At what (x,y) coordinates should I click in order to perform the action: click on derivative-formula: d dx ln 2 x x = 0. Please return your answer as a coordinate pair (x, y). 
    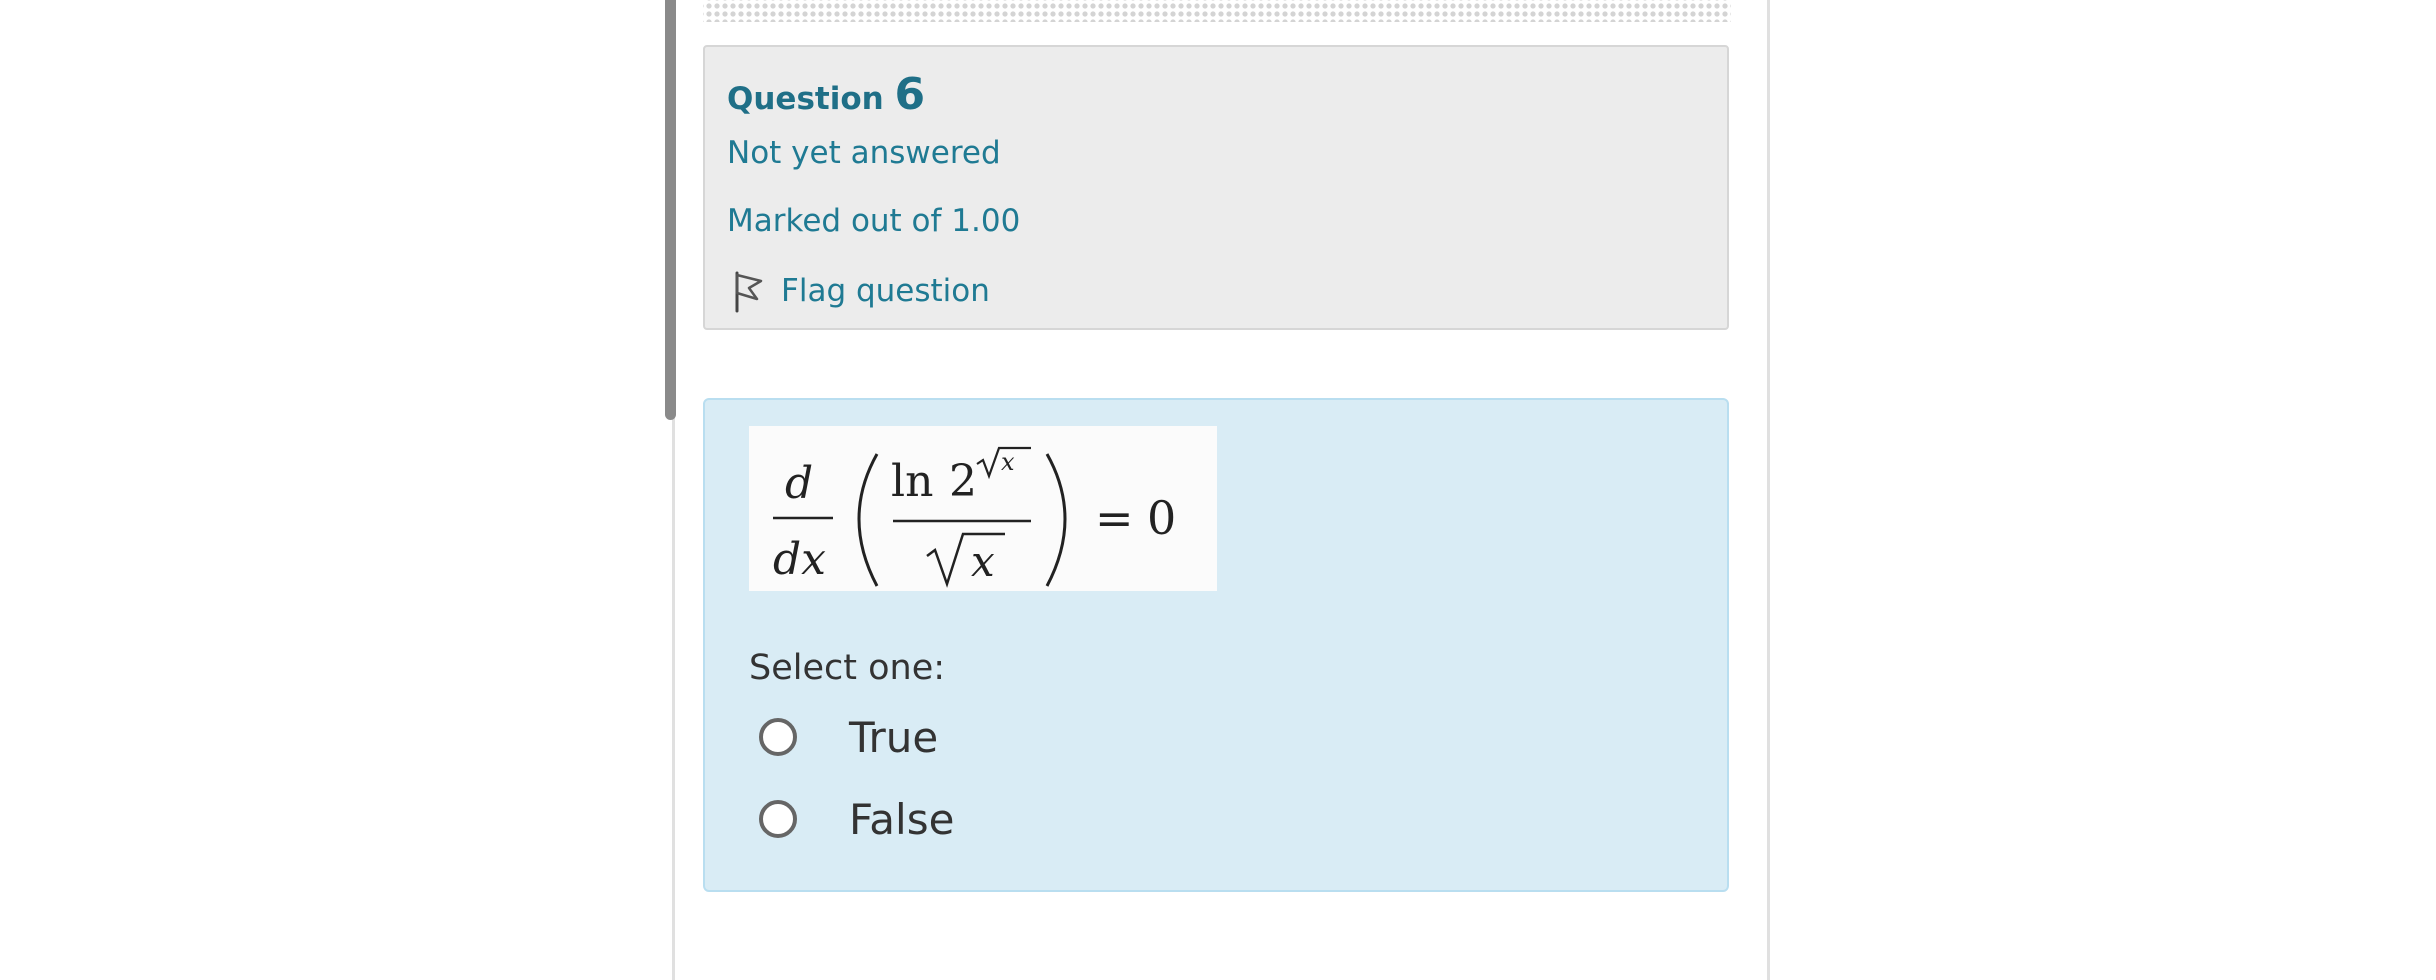
    Looking at the image, I should click on (974, 517).